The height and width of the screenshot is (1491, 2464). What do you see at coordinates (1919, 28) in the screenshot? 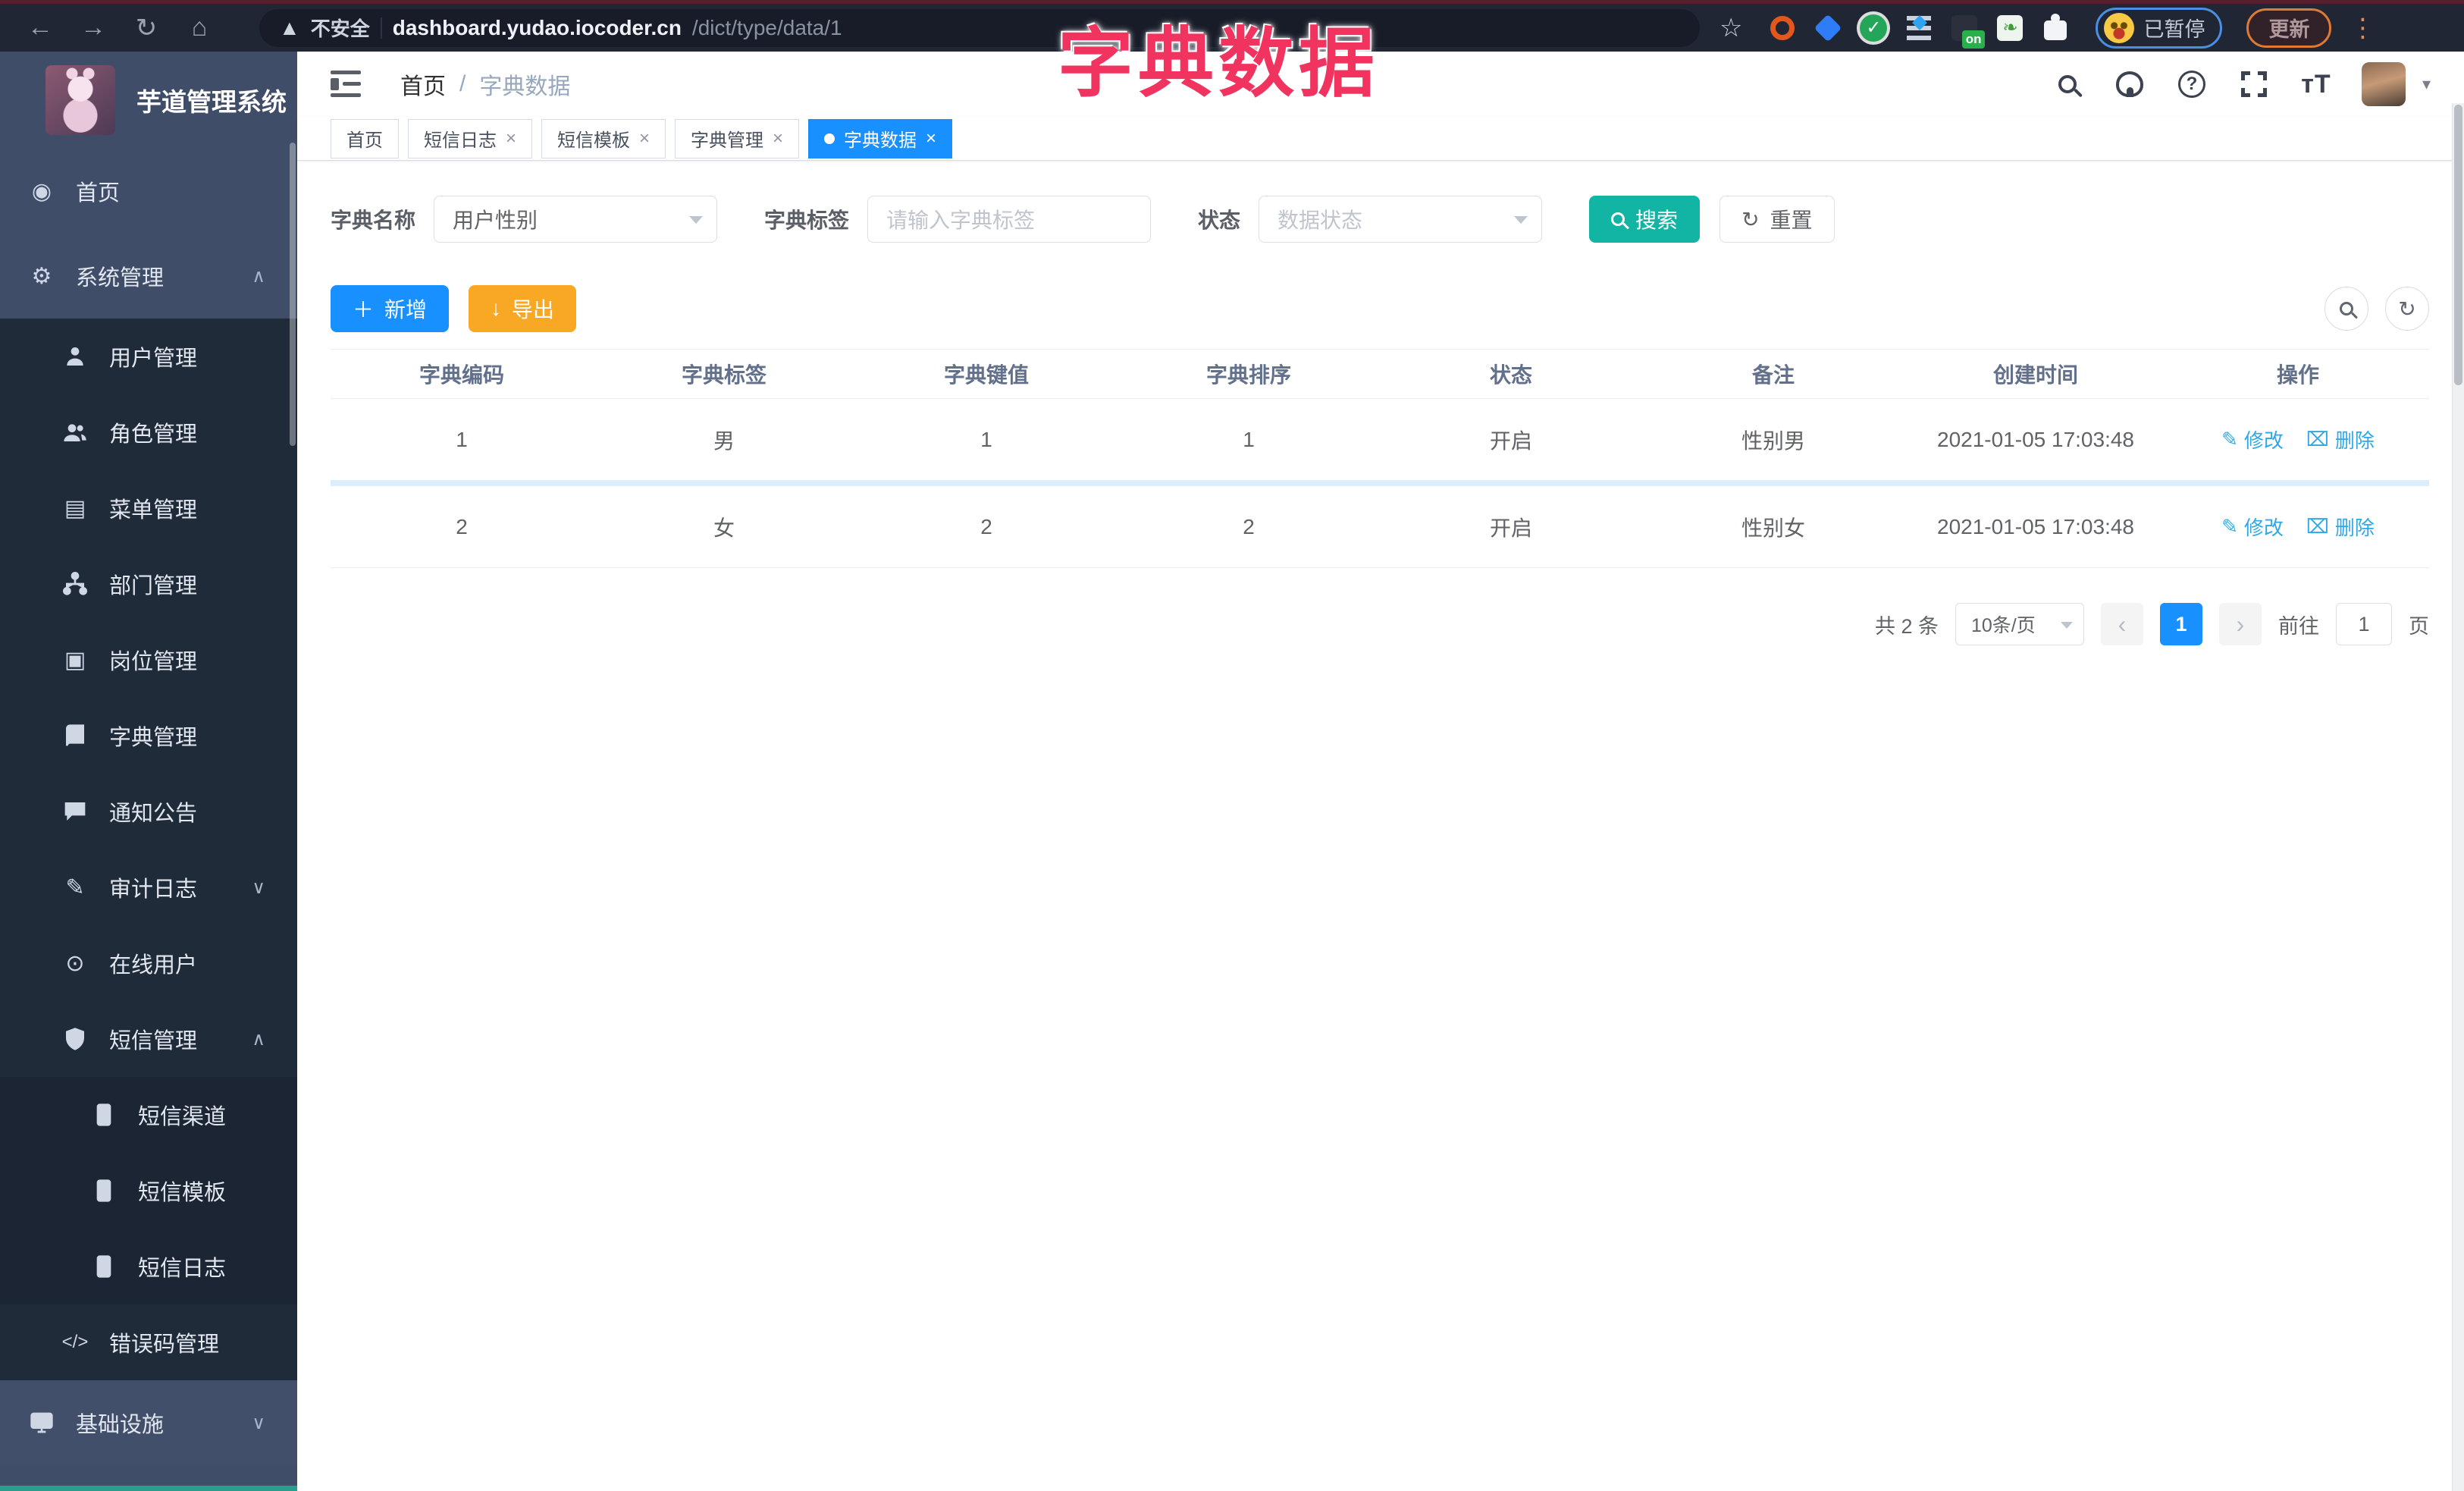
I see `extension-icon-sliders` at bounding box center [1919, 28].